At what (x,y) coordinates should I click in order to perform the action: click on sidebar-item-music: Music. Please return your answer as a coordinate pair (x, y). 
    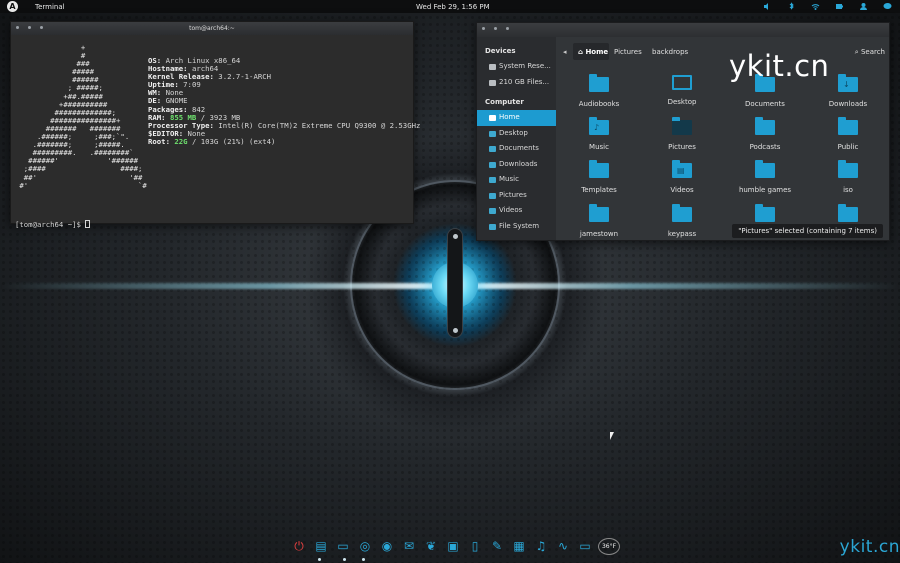
    Looking at the image, I should click on (516, 180).